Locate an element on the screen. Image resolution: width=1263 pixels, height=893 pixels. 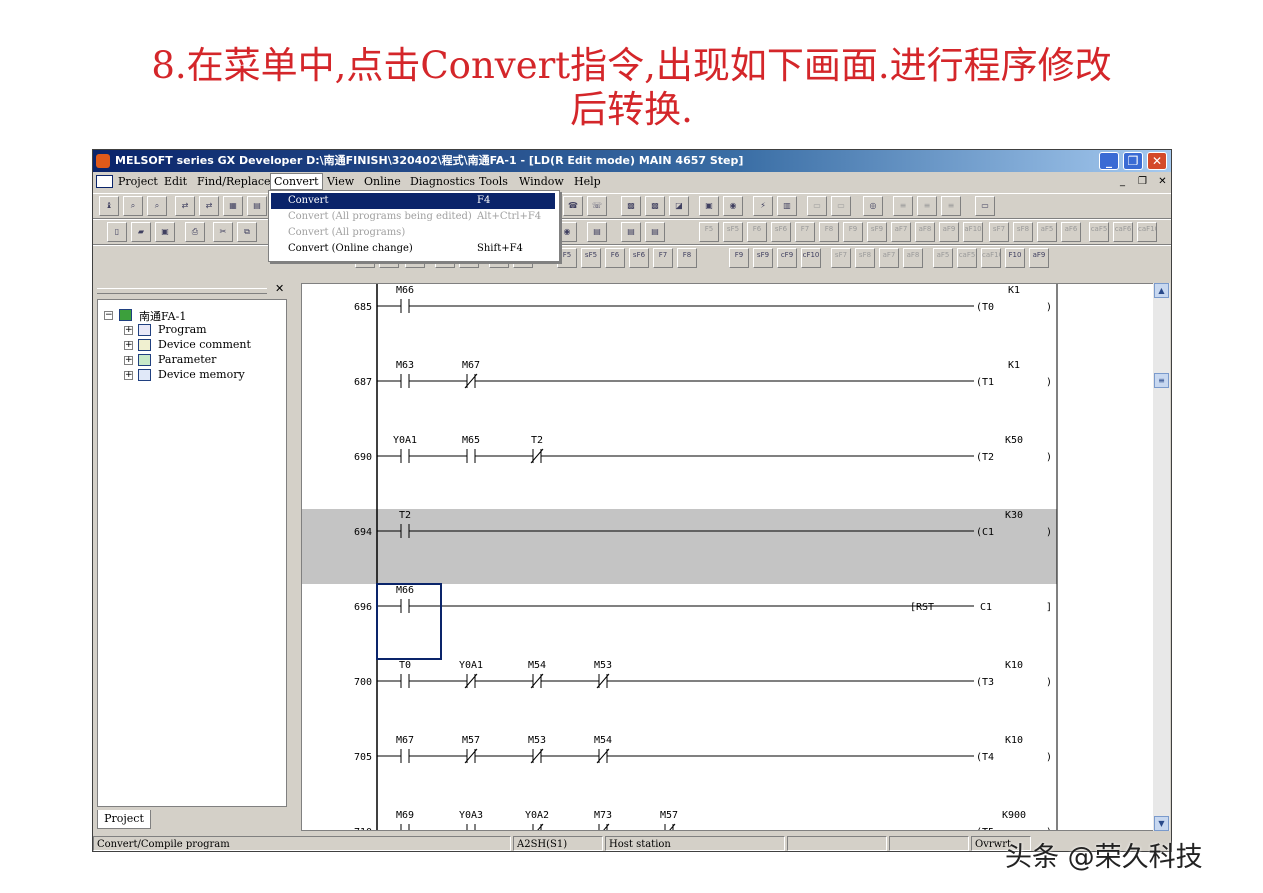
comment-icon: ▤ is located at coordinates (257, 206).